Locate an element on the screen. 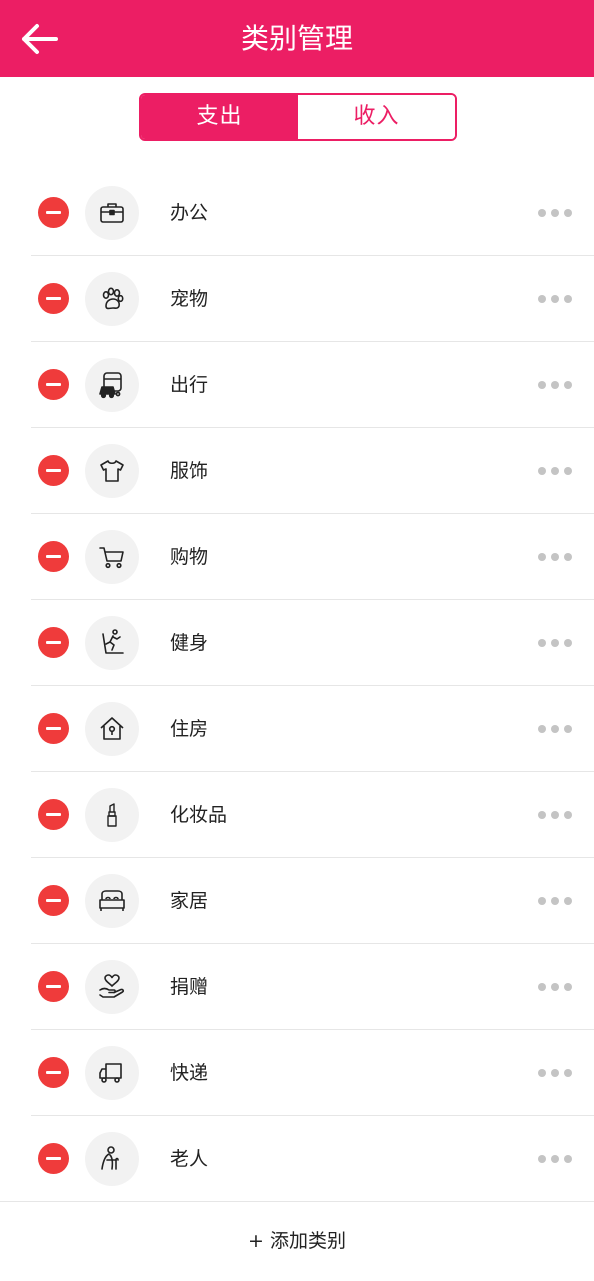  briefcase-icon is located at coordinates (112, 213).